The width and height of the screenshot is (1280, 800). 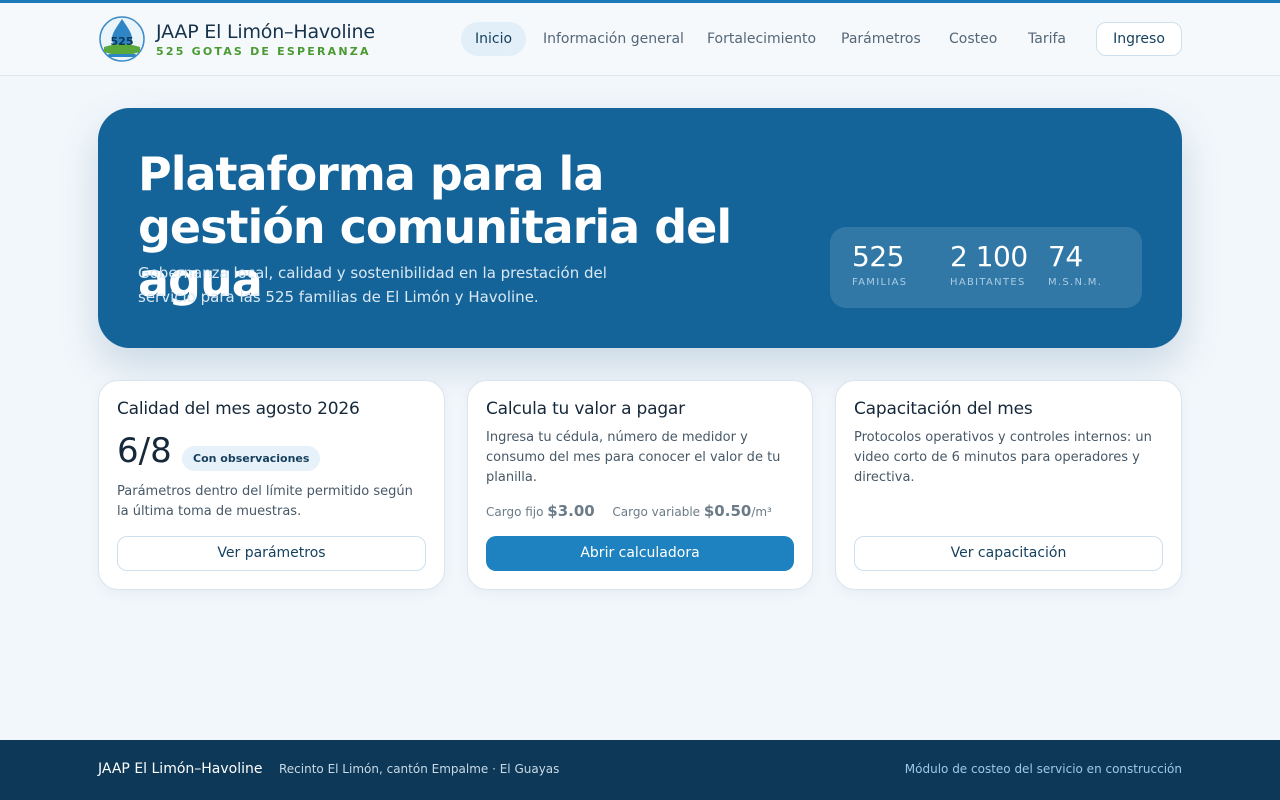 What do you see at coordinates (238, 409) in the screenshot?
I see `card-title: Calidad del mes agosto 2026` at bounding box center [238, 409].